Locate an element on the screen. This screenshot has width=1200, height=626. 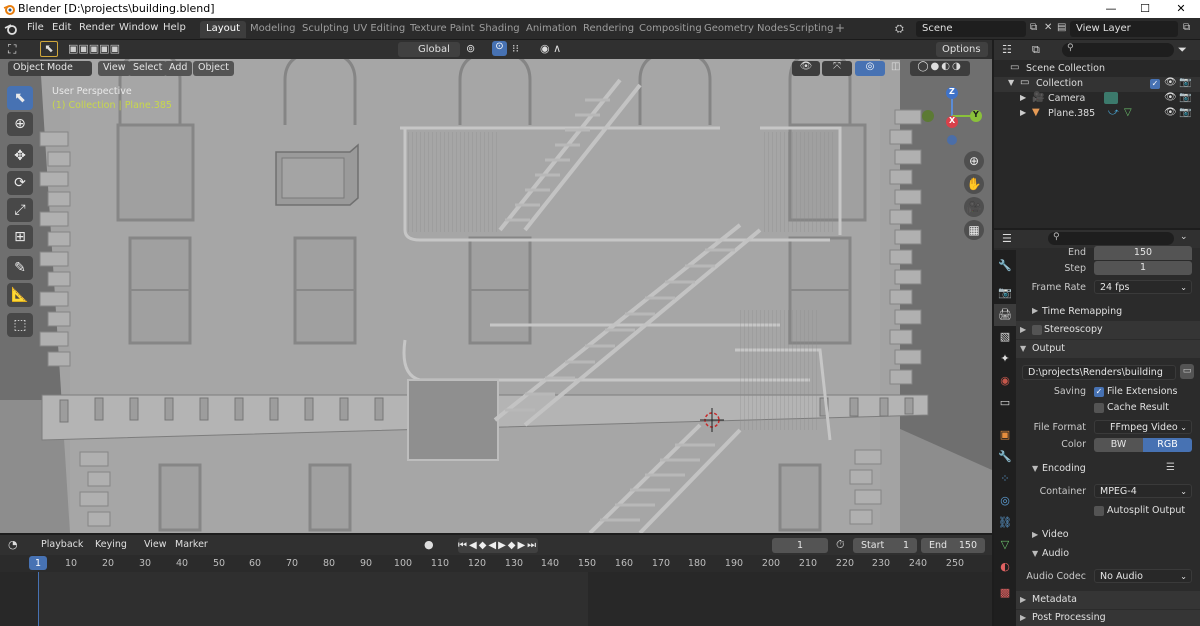
timeline-menu-keying: Keying is located at coordinates (111, 544).